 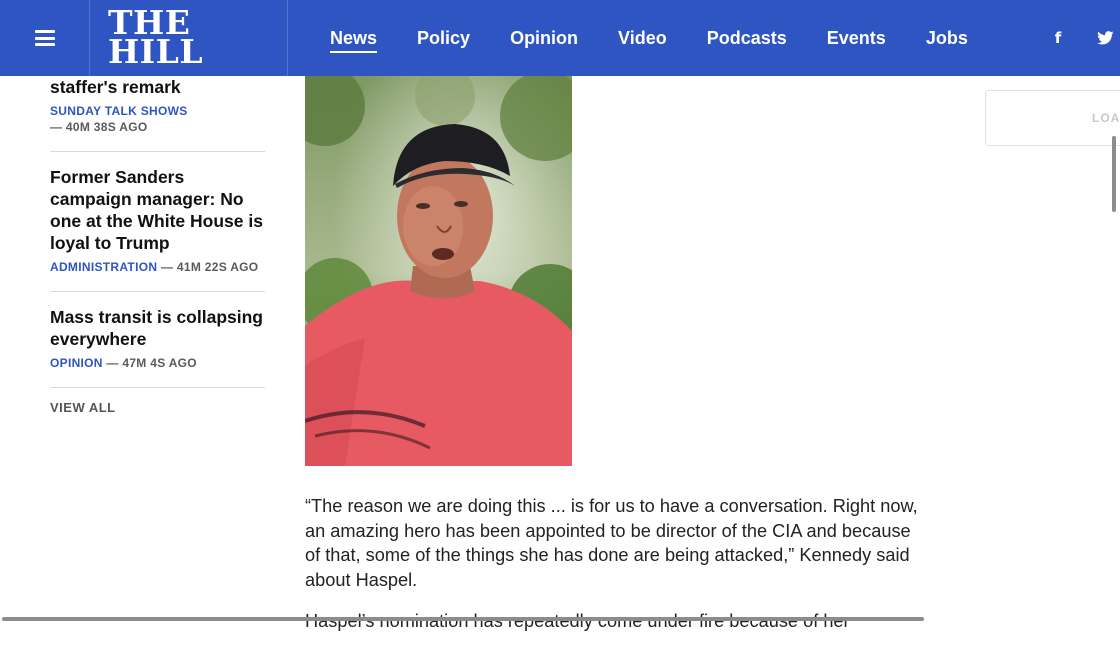 I want to click on nav-item-news: News, so click(x=354, y=40).